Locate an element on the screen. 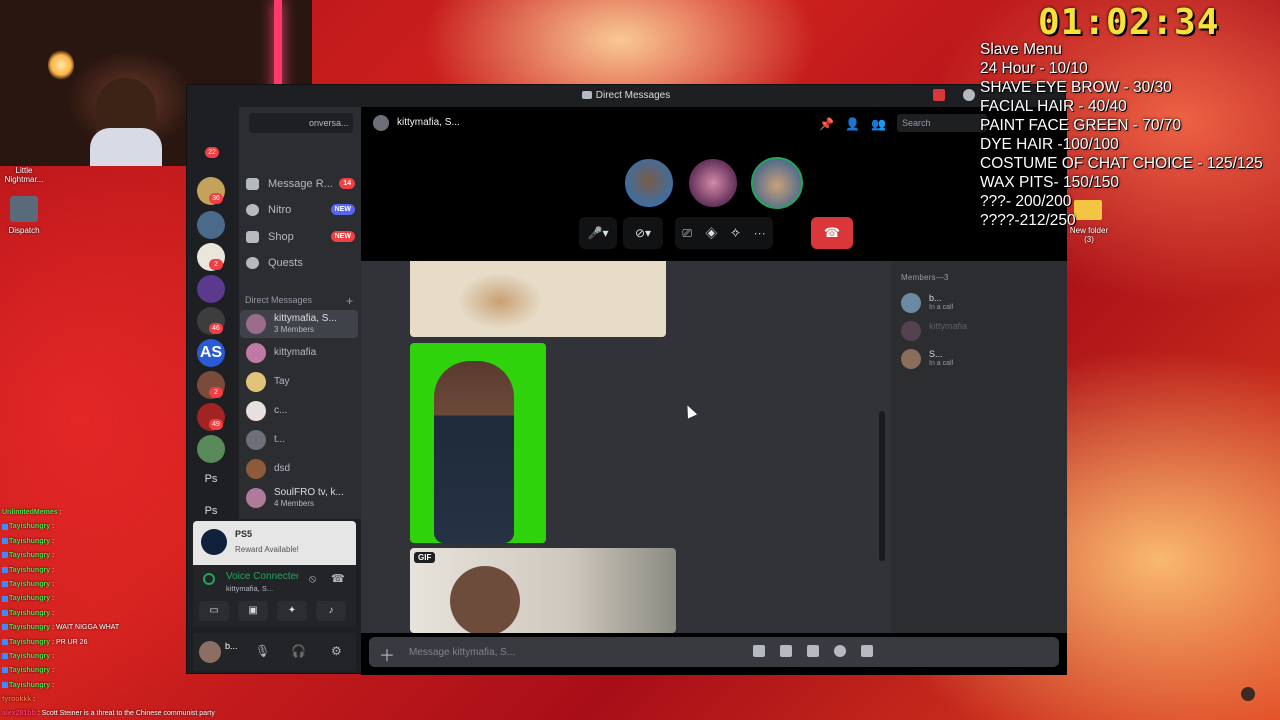  nav-shop: Shop NEW is located at coordinates (302, 237).